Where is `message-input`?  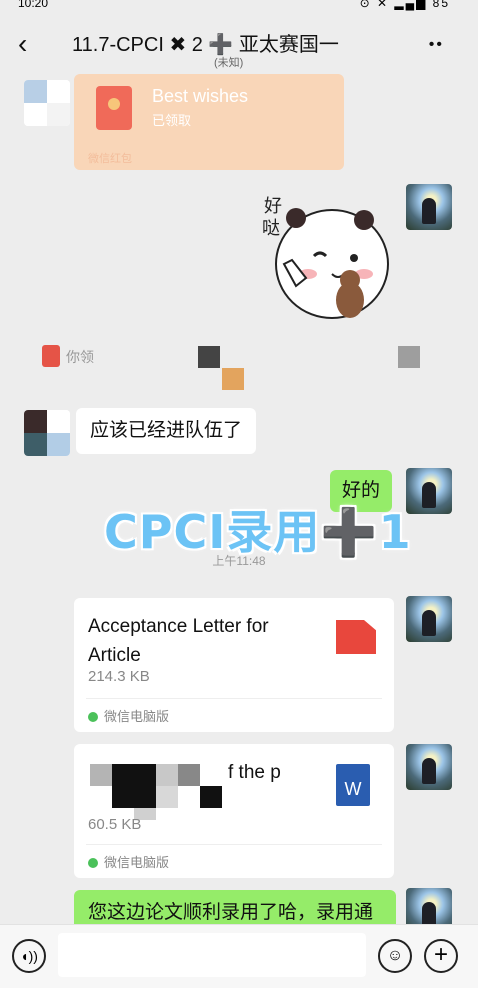
message-input is located at coordinates (212, 955).